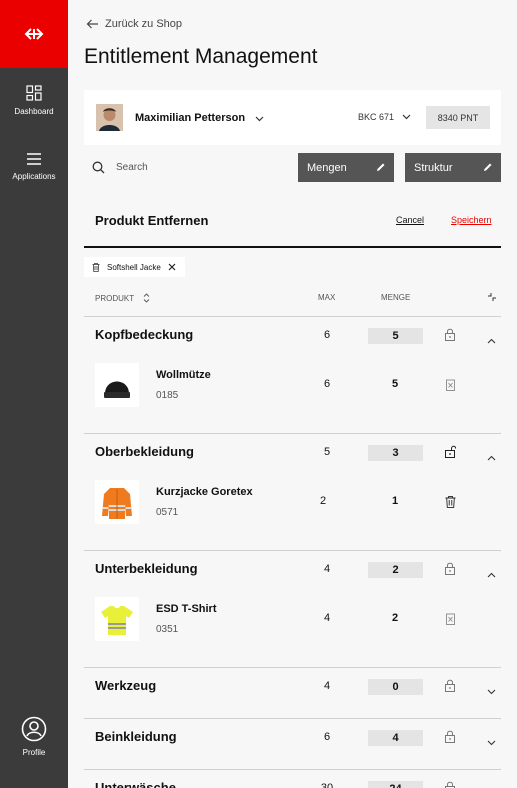 The width and height of the screenshot is (517, 788). What do you see at coordinates (191, 167) in the screenshot?
I see `search-input` at bounding box center [191, 167].